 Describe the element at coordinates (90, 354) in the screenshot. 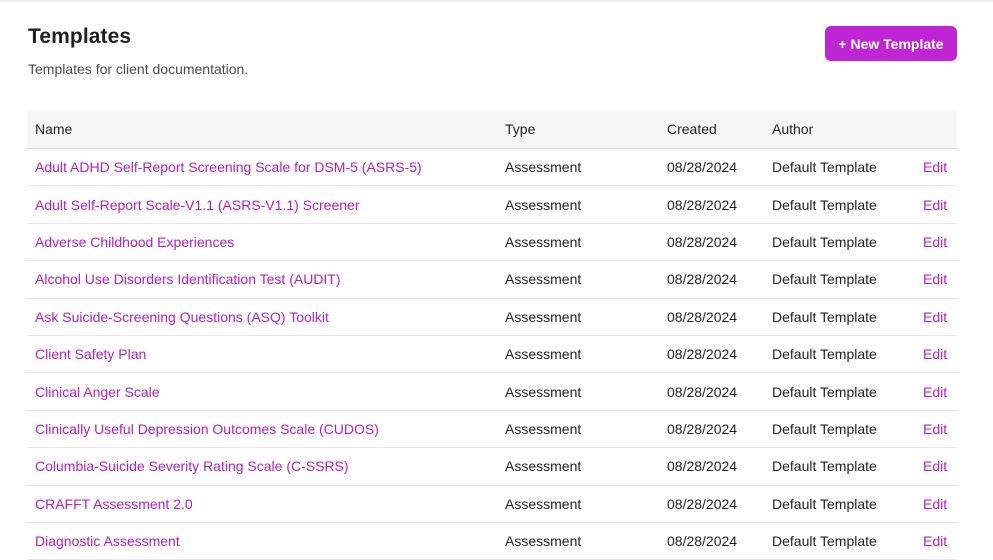

I see `template-name-link: Client Safety Plan` at that location.